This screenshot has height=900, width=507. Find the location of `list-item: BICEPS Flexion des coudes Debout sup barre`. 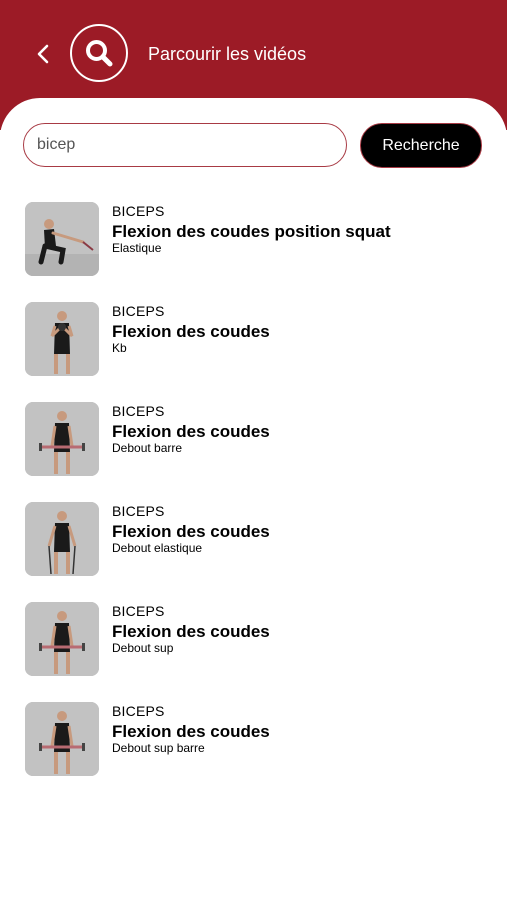

list-item: BICEPS Flexion des coudes Debout sup barre is located at coordinates (253, 752).